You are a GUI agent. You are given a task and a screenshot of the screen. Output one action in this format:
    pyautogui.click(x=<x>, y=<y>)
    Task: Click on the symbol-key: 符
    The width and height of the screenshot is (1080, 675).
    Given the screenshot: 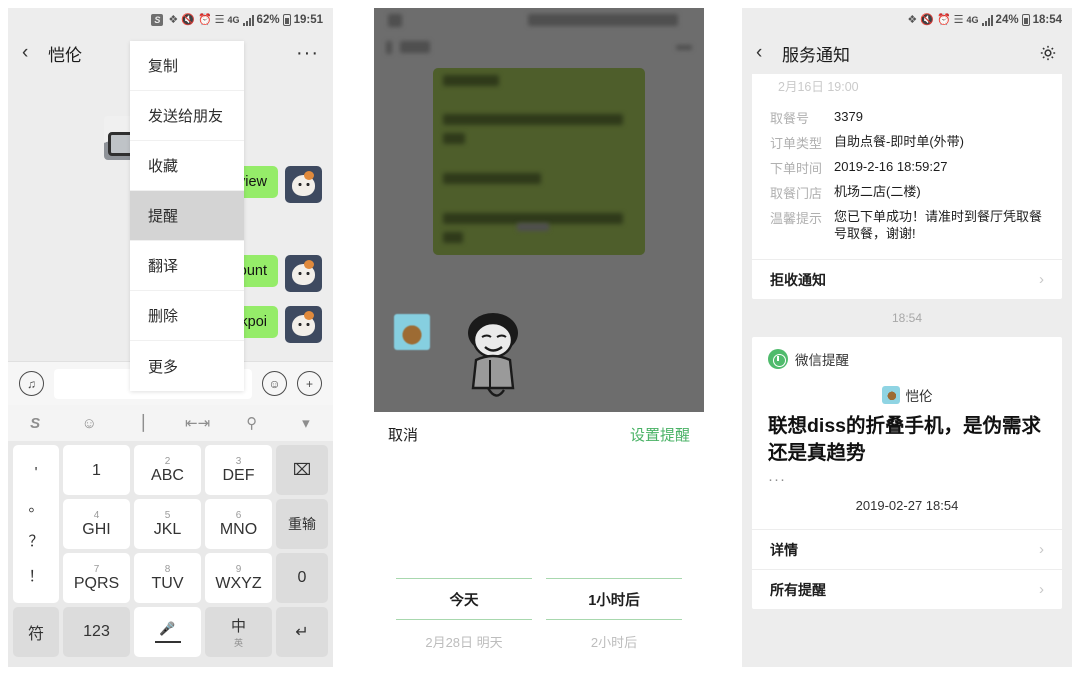 What is the action you would take?
    pyautogui.click(x=36, y=632)
    